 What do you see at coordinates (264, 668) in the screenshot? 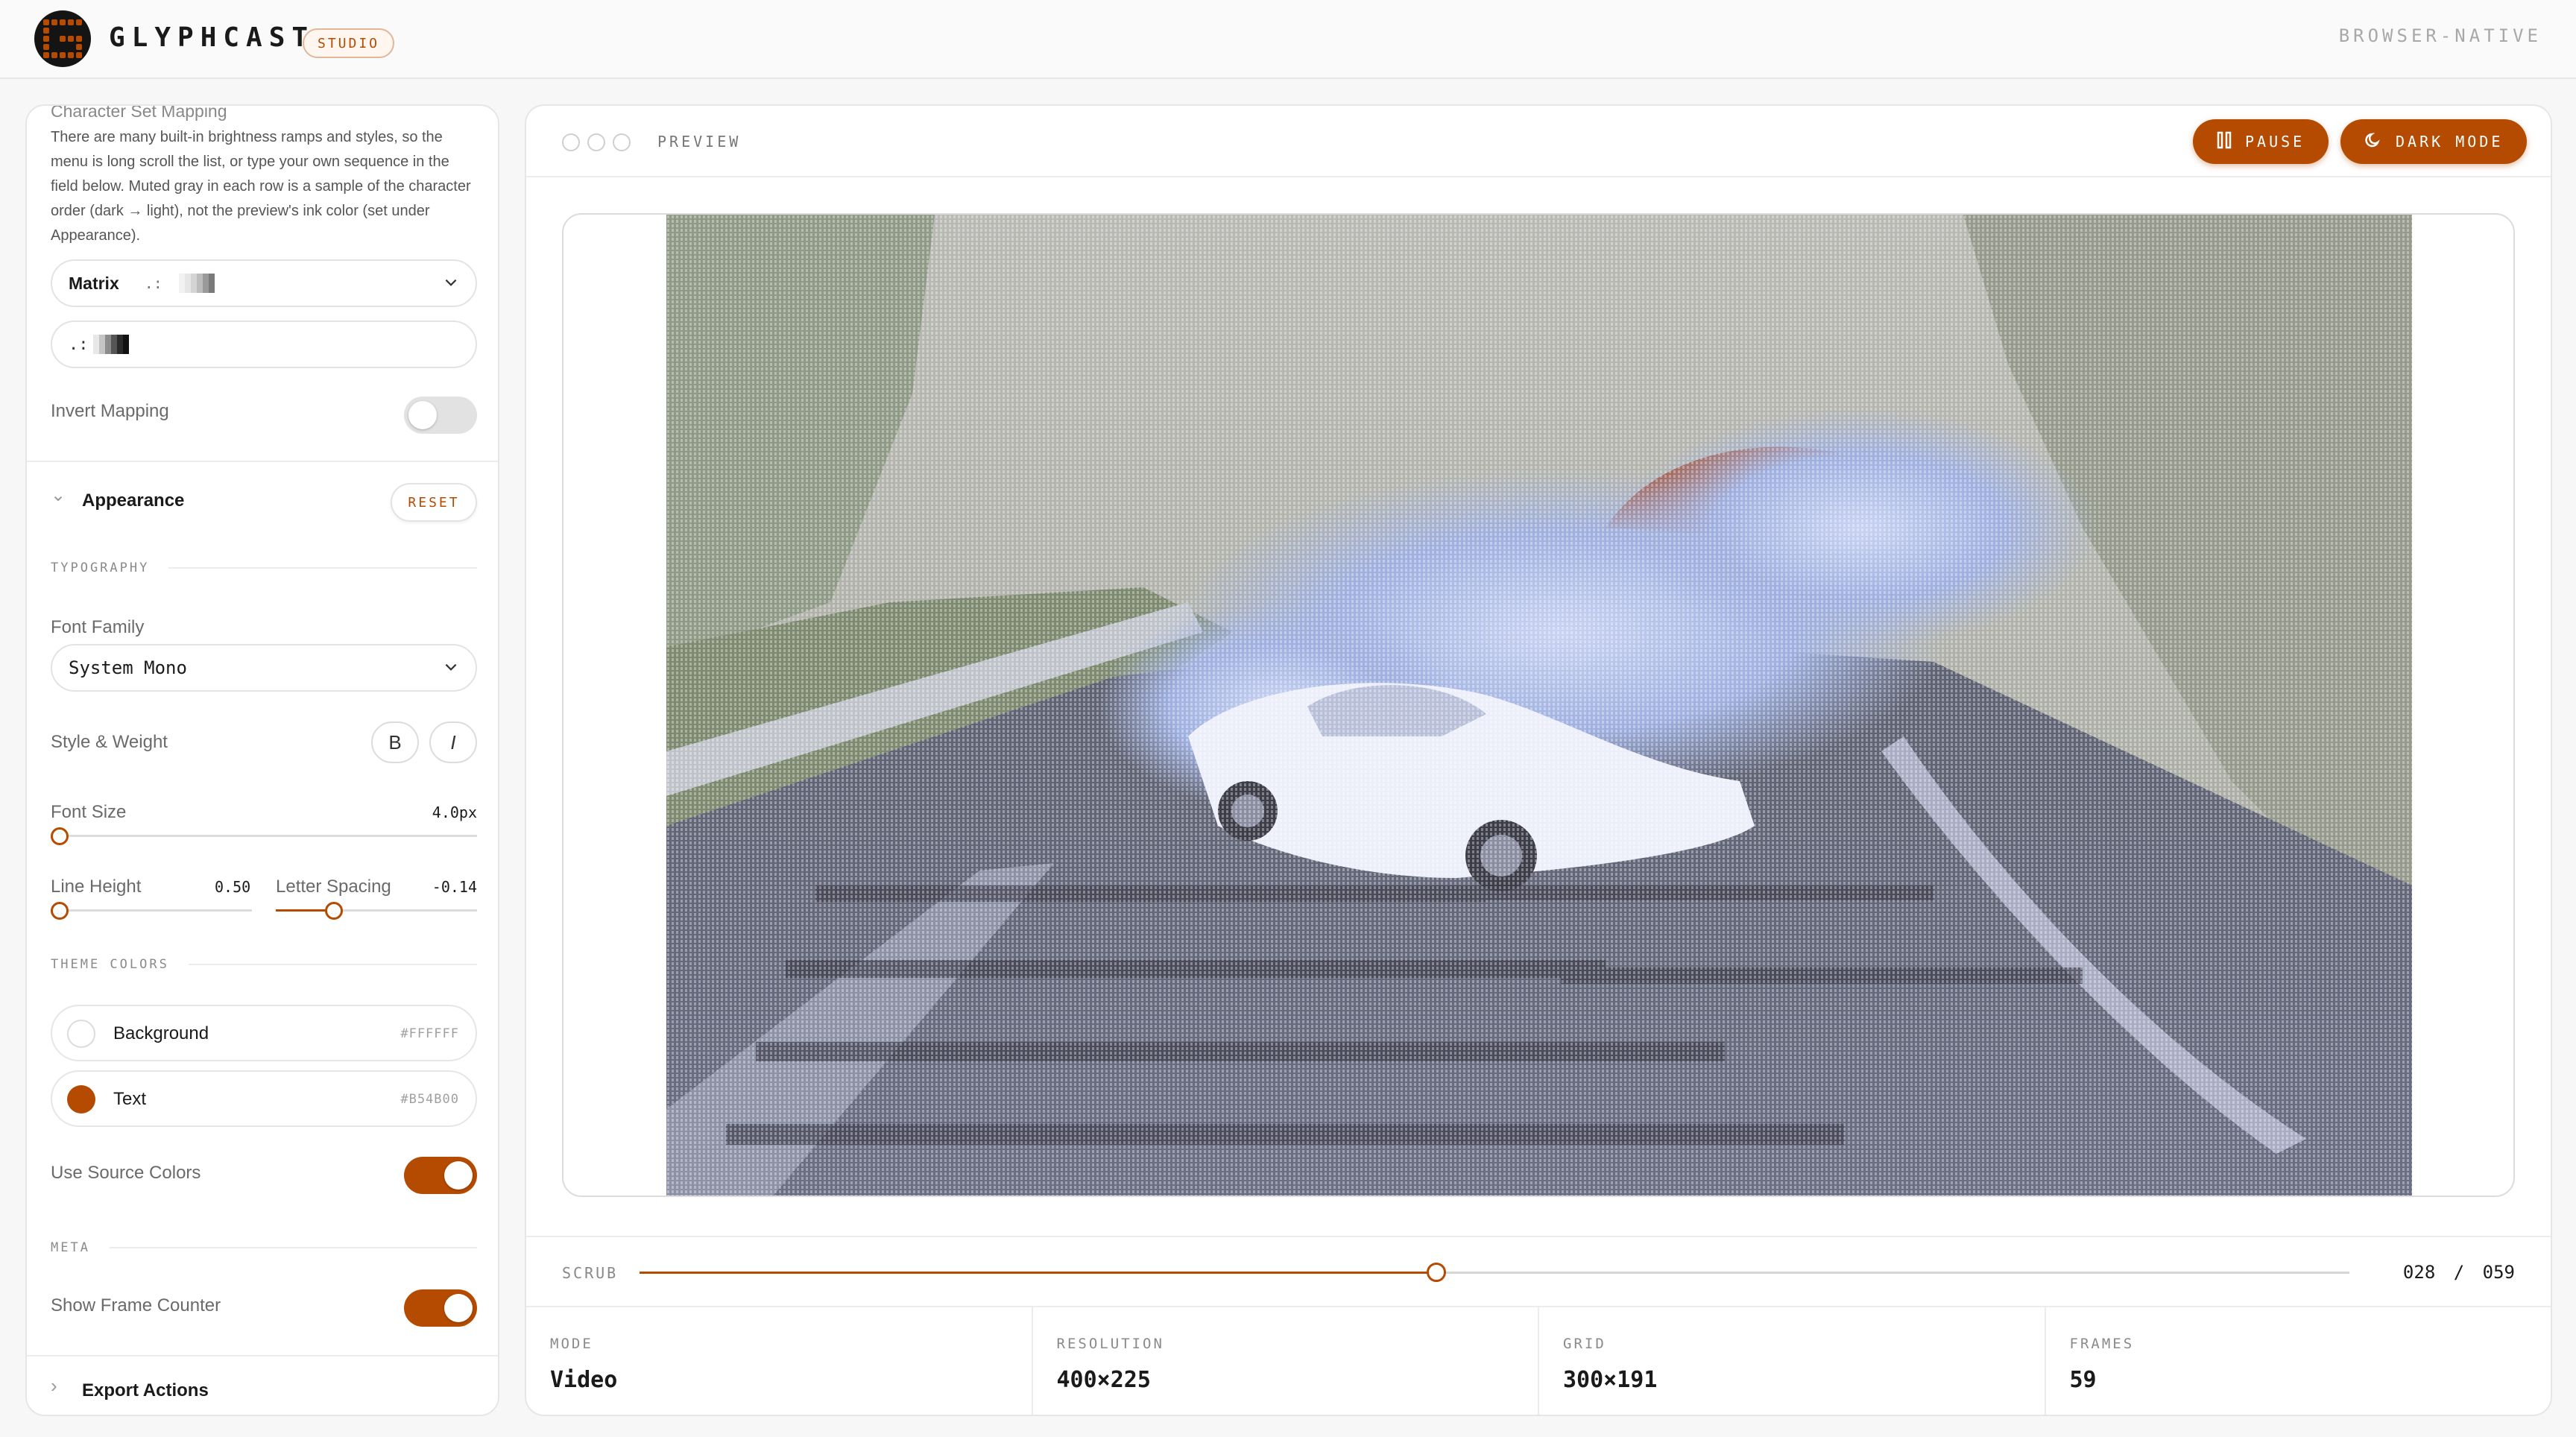
I see `font-family-select: System Mono` at bounding box center [264, 668].